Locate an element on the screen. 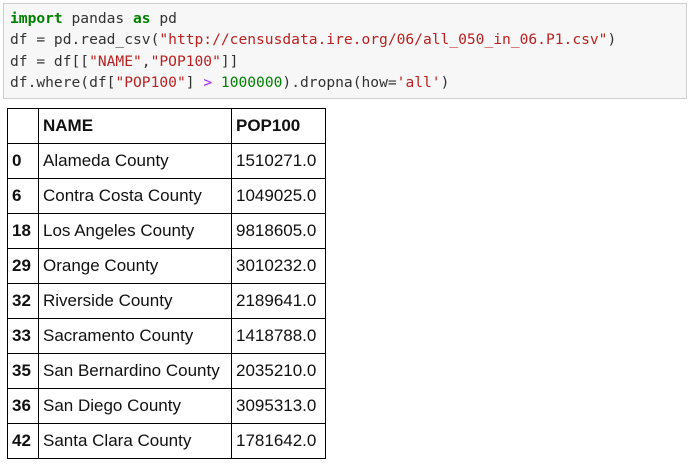 The width and height of the screenshot is (691, 476). column-header-name: NAME is located at coordinates (135, 126).